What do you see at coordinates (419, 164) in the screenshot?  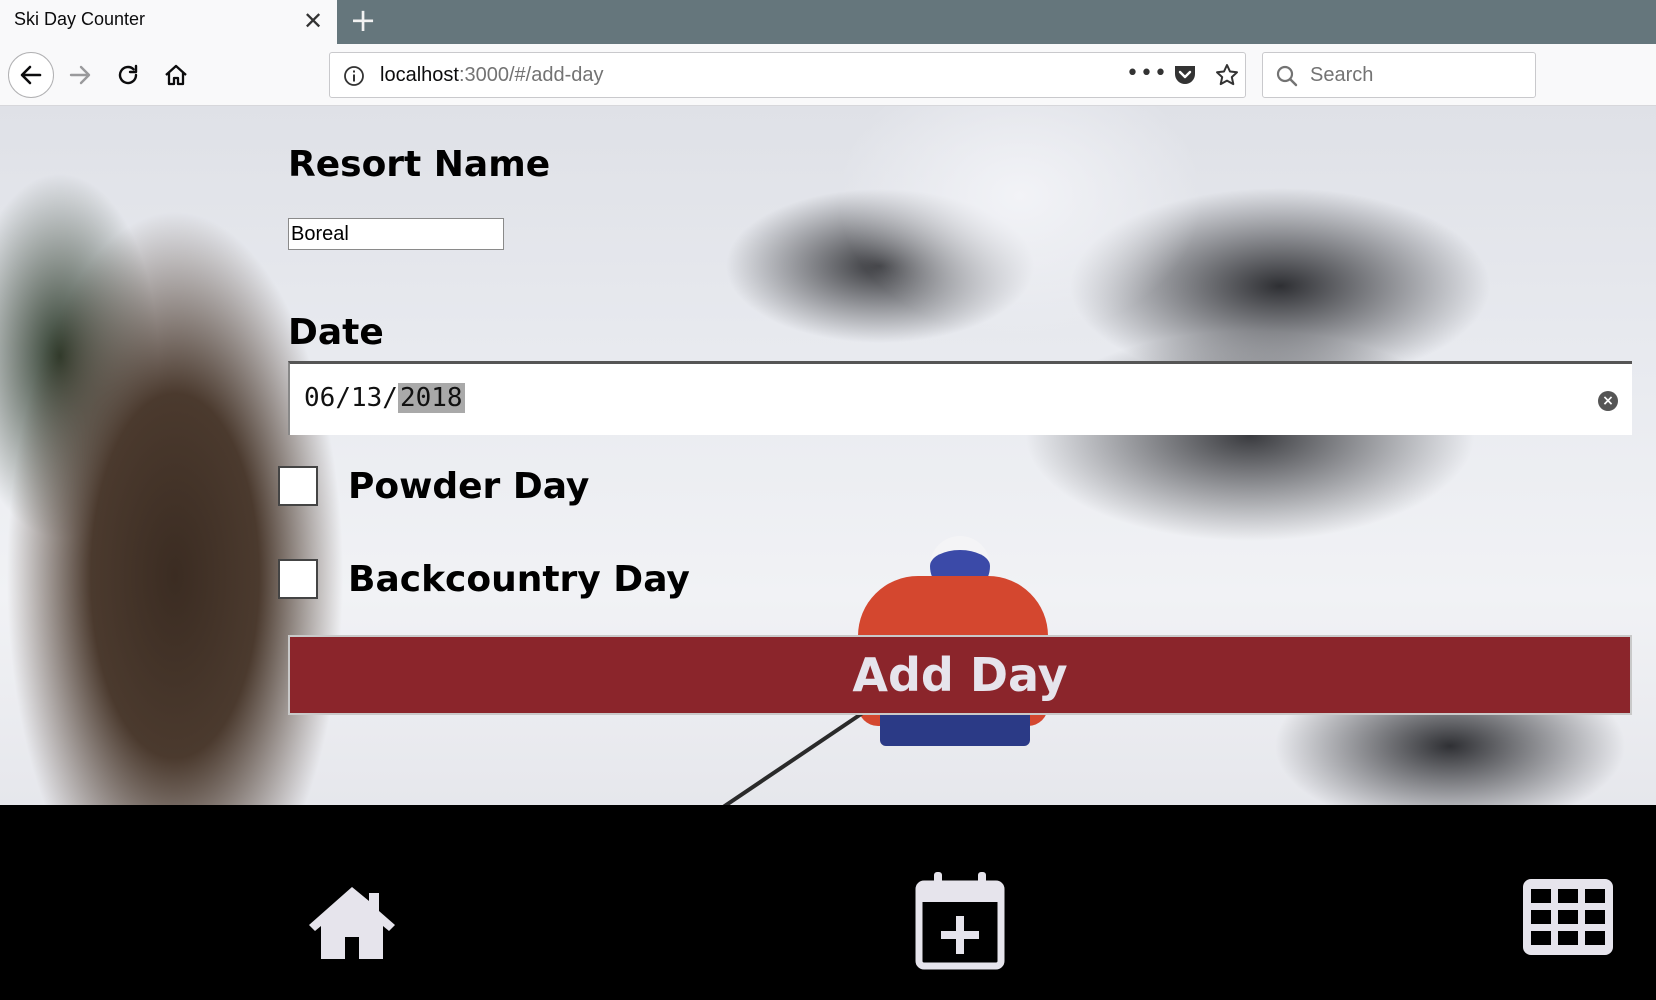 I see `resort-name-label: Resort Name` at bounding box center [419, 164].